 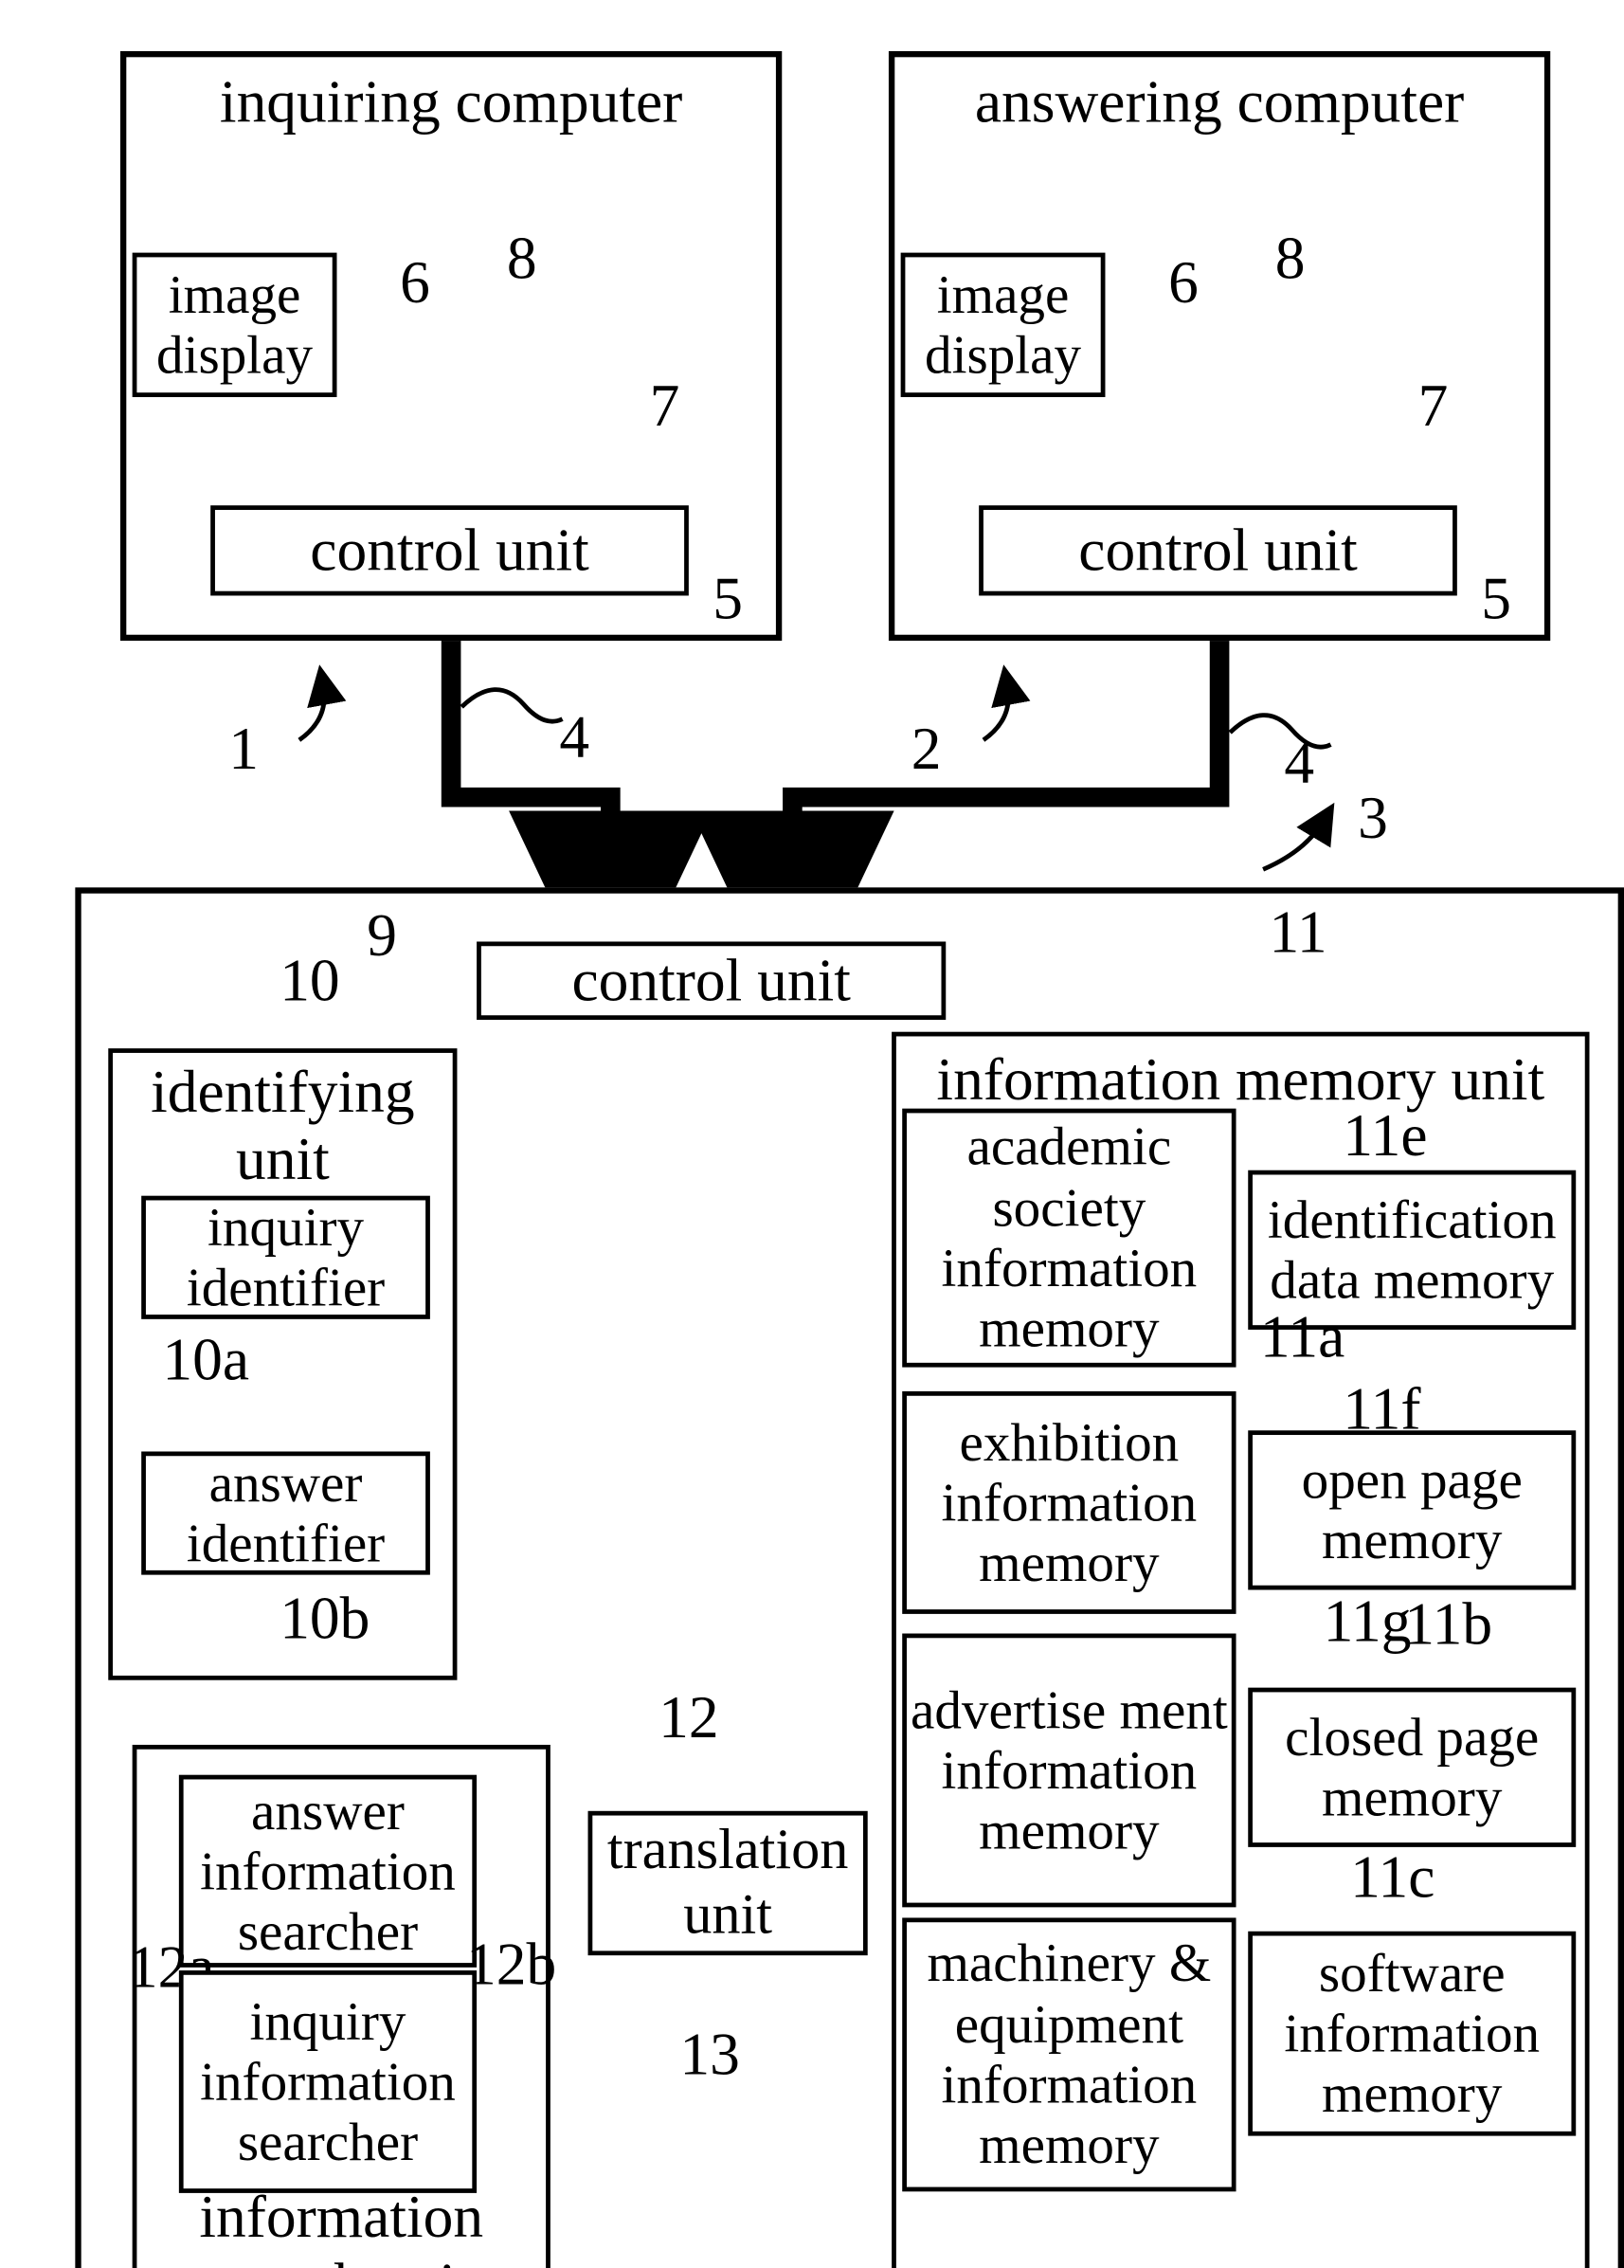 I want to click on academic-society-information-memory-label: academic society information memory, so click(x=1069, y=1237).